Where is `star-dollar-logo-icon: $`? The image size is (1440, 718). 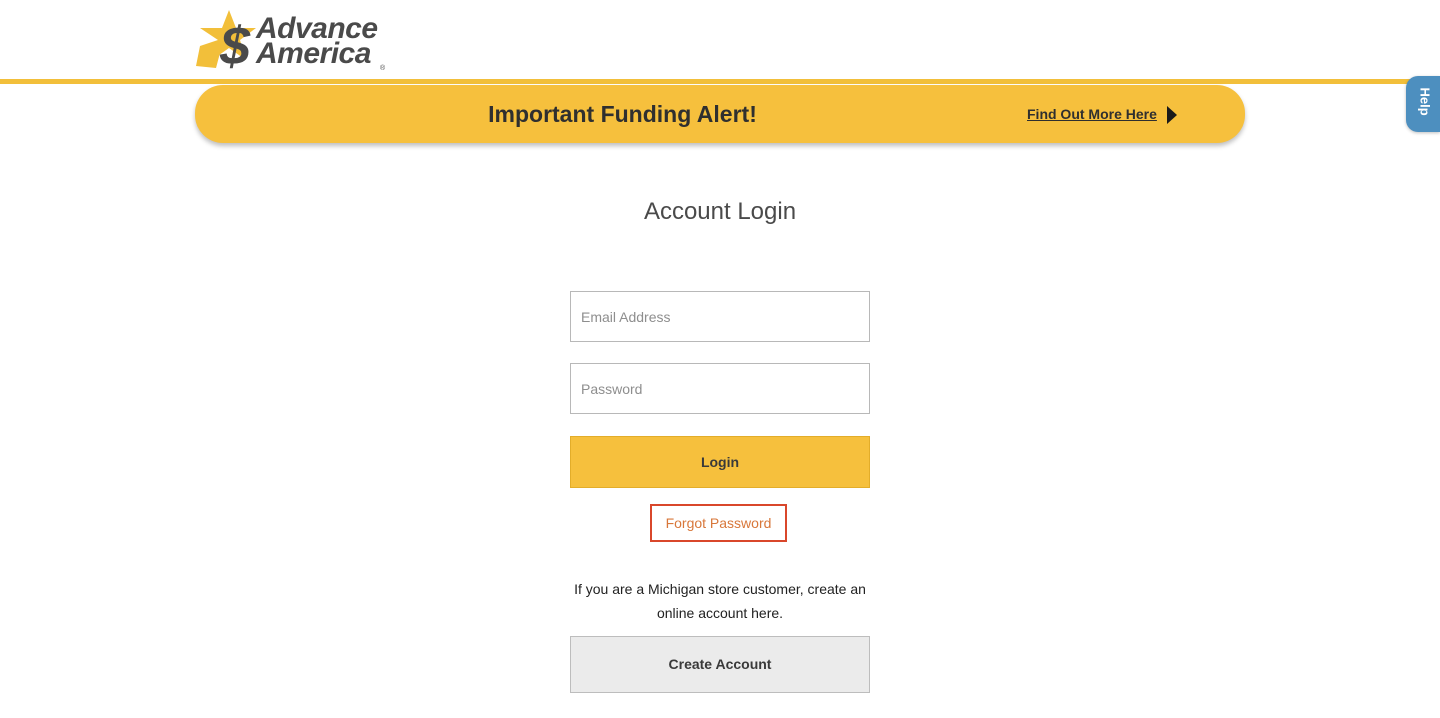
star-dollar-logo-icon: $ is located at coordinates (226, 40).